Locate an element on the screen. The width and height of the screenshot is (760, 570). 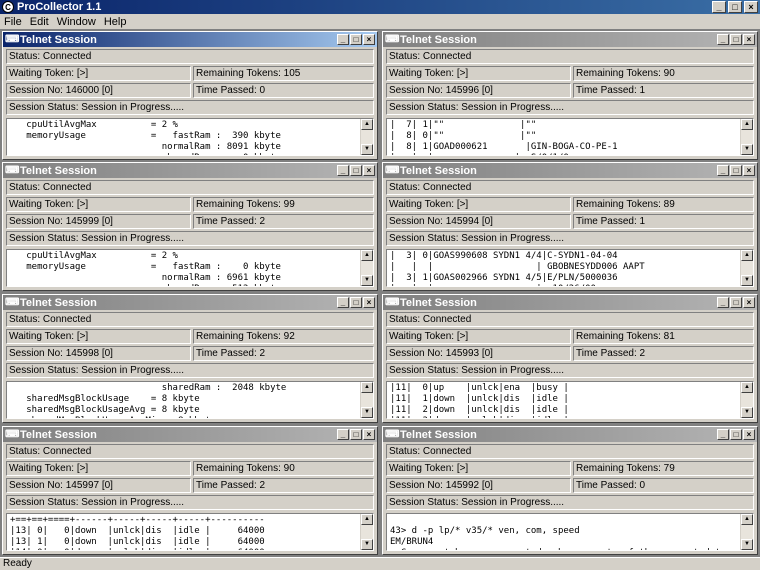
time-passed: Time Passed: 0 is located at coordinates (283, 90).